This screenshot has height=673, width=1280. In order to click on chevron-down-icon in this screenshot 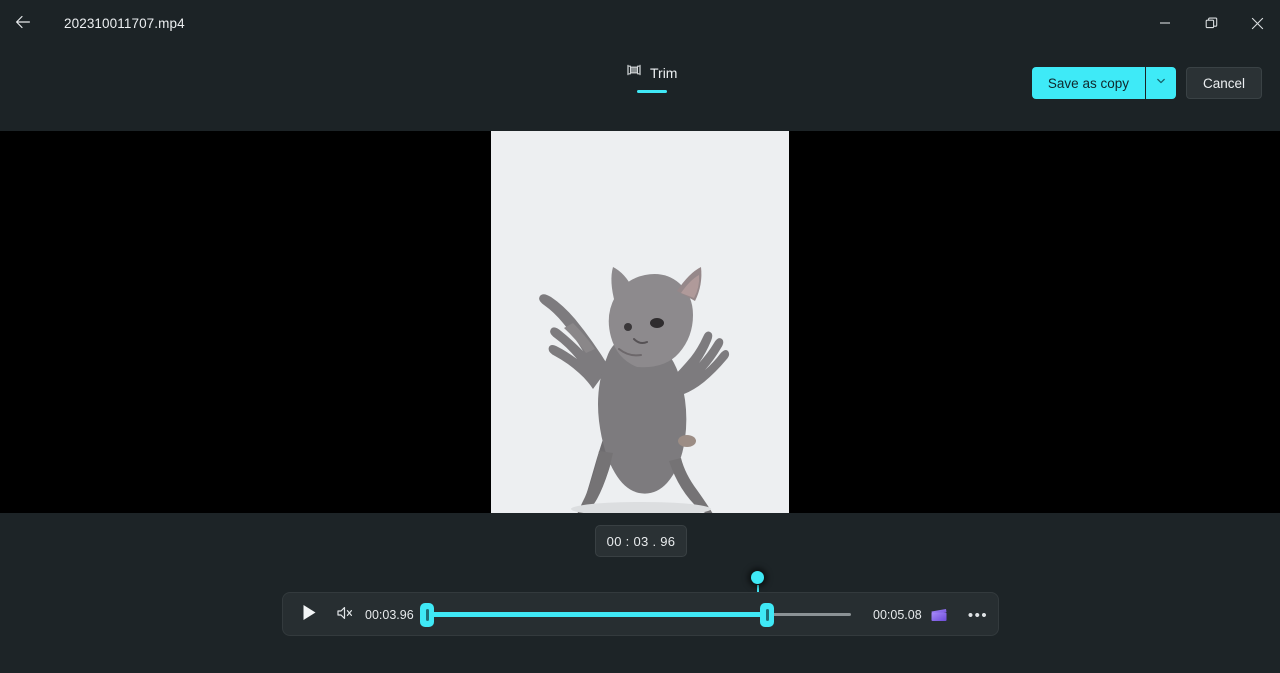, I will do `click(1161, 83)`.